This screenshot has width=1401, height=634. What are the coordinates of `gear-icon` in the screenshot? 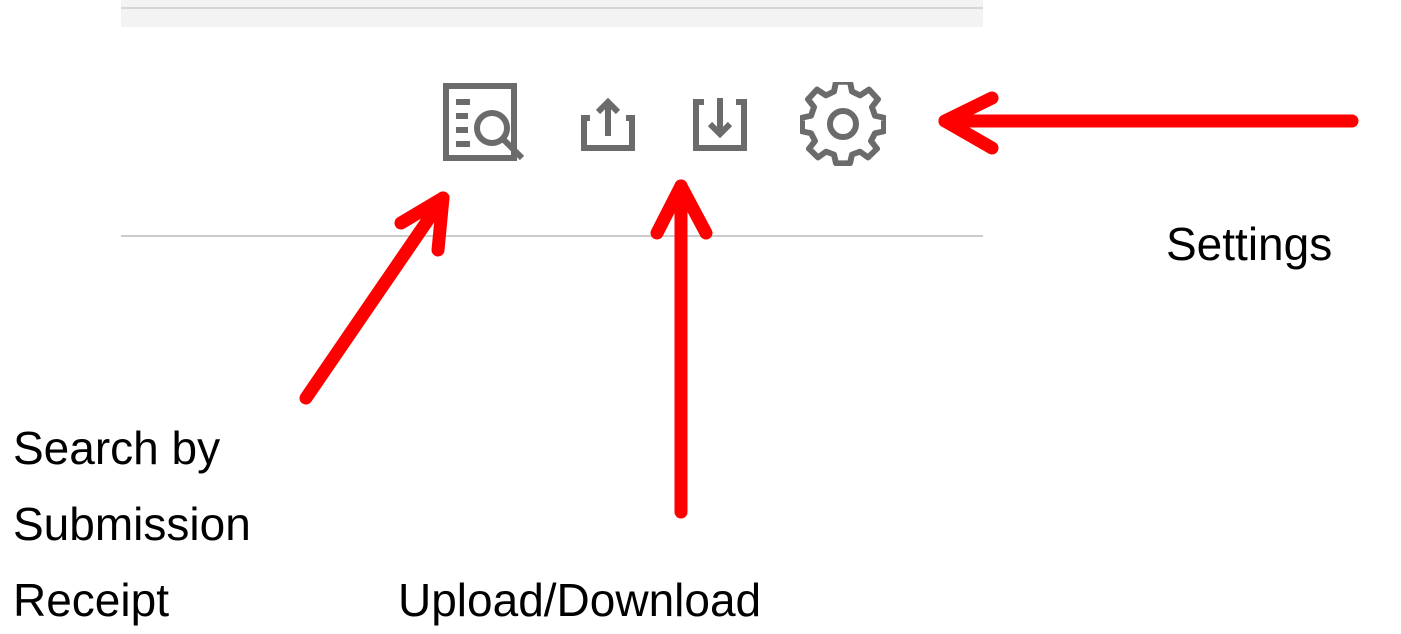 It's located at (843, 124).